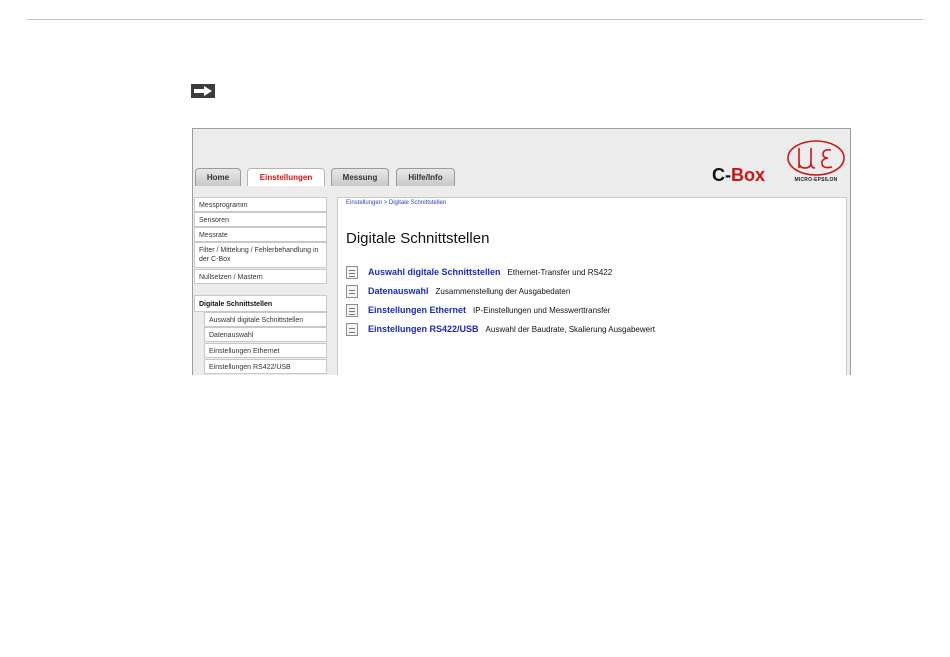  What do you see at coordinates (816, 180) in the screenshot?
I see `logo-wordmark: MICRO-EPSILON` at bounding box center [816, 180].